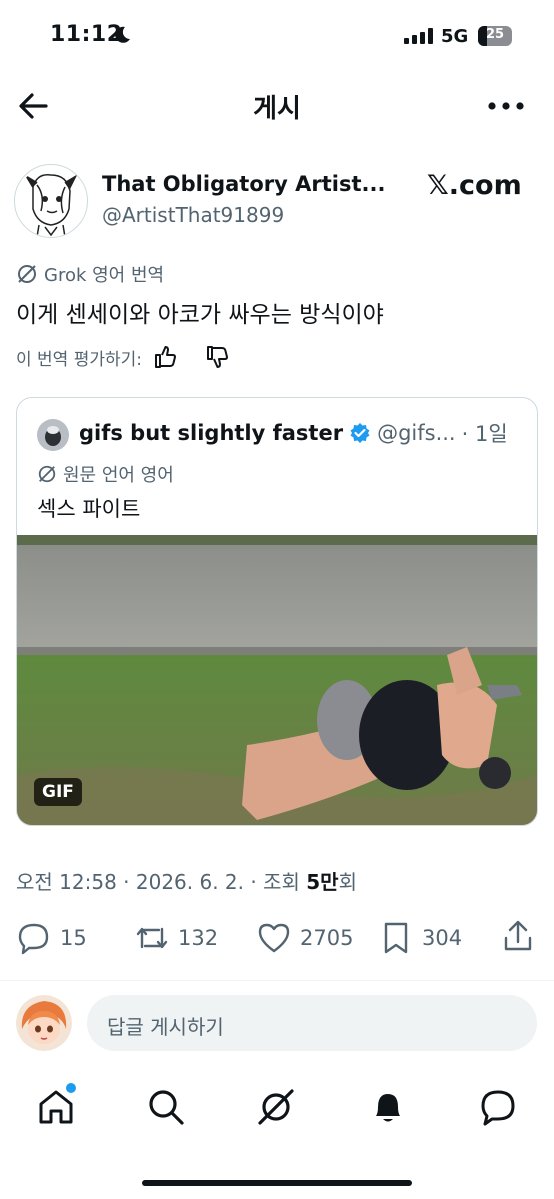 The height and width of the screenshot is (1199, 554). I want to click on anime-avatar-icon, so click(44, 1023).